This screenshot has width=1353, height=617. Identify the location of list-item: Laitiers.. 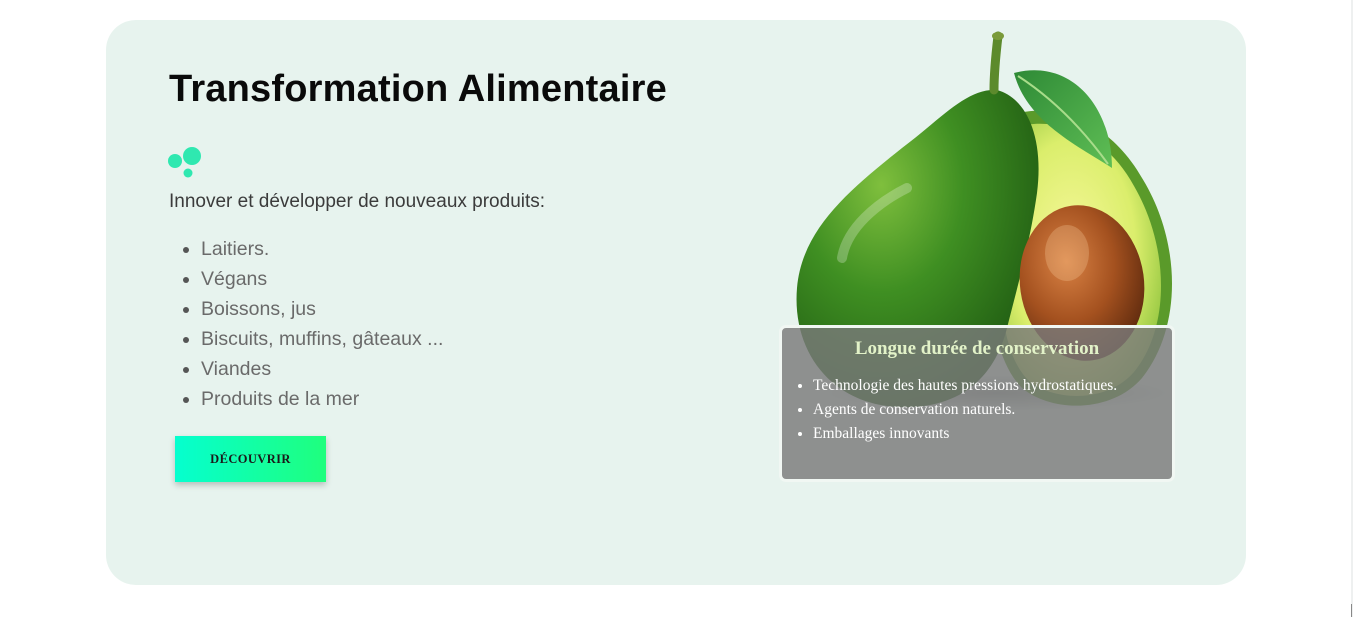
(322, 249).